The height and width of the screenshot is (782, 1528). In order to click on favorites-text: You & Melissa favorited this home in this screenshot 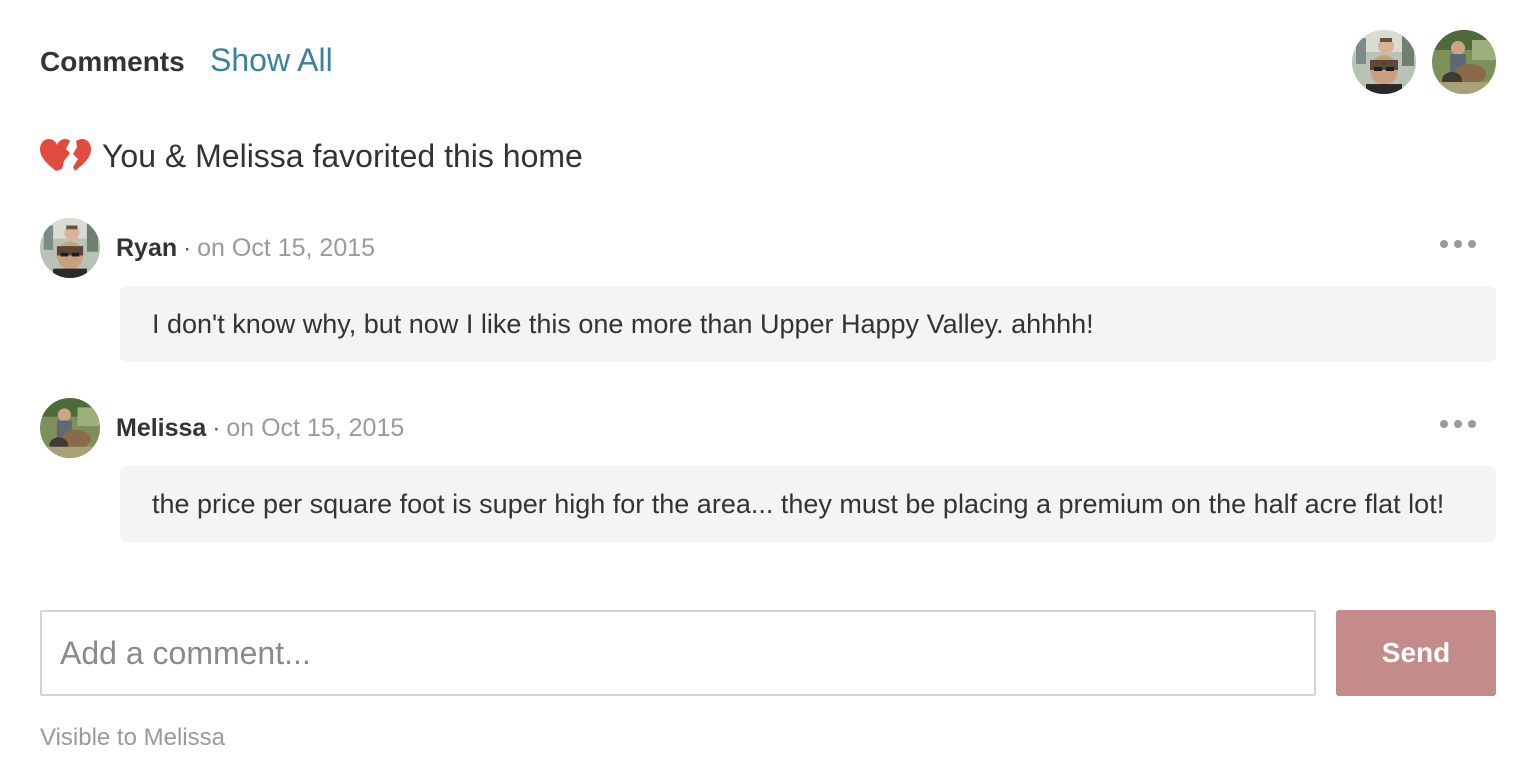, I will do `click(342, 155)`.